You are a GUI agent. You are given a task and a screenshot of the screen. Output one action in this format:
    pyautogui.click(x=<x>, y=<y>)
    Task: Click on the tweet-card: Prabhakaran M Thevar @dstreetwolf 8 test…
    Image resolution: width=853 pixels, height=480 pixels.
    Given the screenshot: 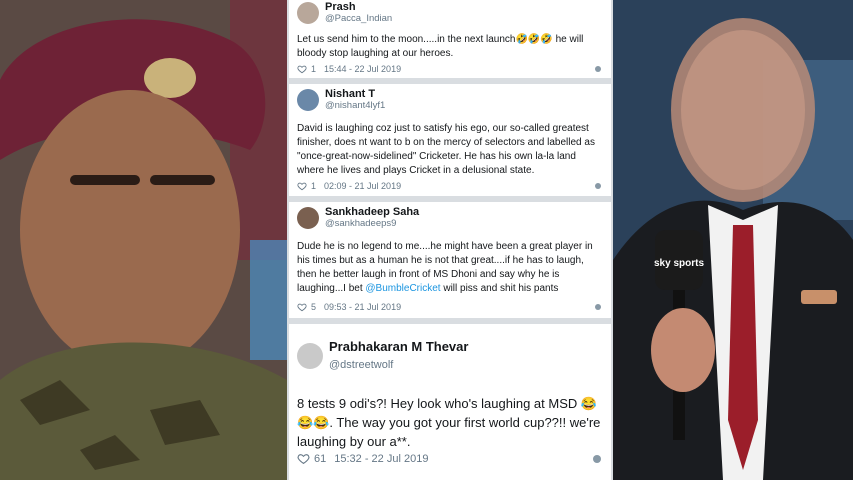 What is the action you would take?
    pyautogui.click(x=450, y=402)
    